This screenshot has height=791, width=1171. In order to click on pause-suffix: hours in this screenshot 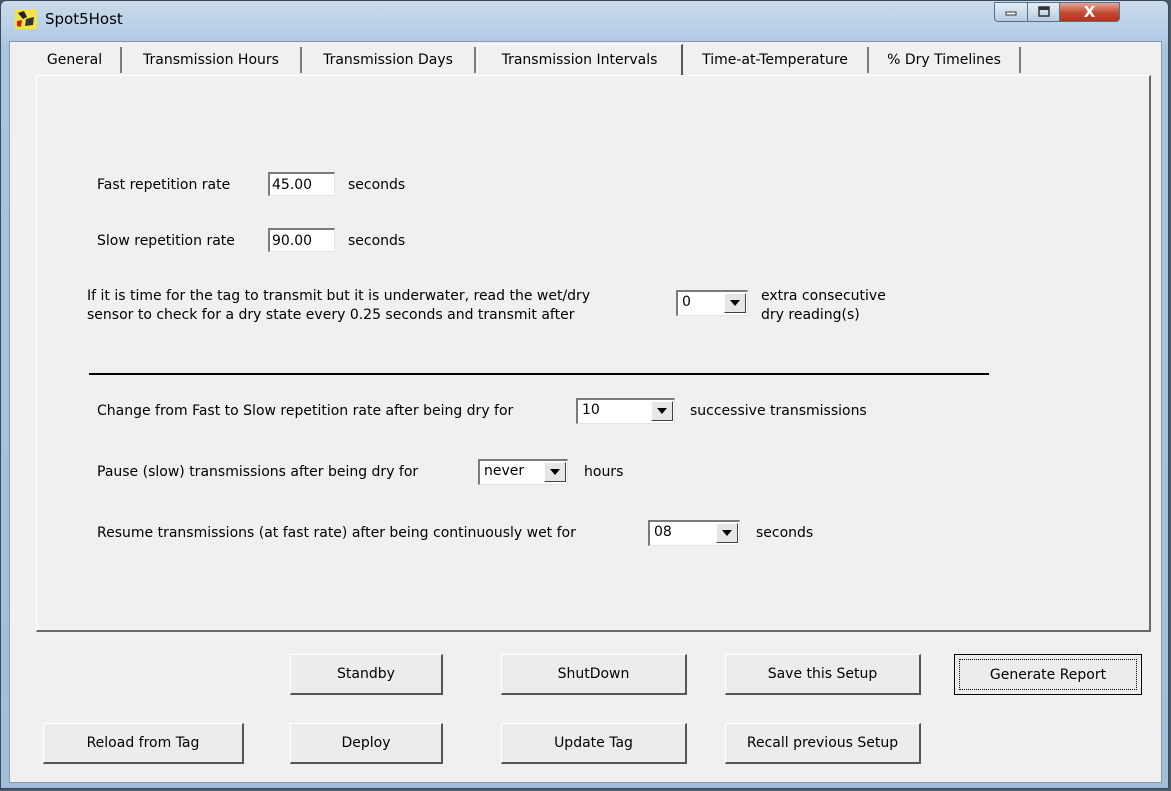, I will do `click(604, 472)`.